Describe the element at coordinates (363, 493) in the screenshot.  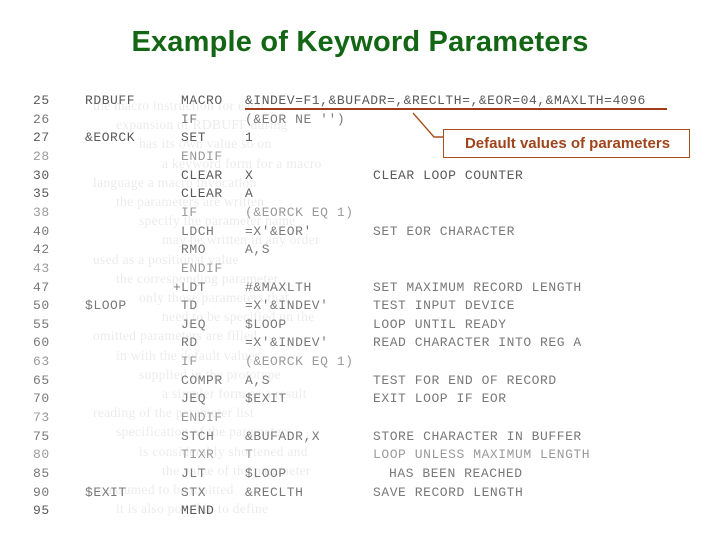
I see `code-row: 90 $EXIT STX &RECLTH SAVE RECORD LENGTH` at that location.